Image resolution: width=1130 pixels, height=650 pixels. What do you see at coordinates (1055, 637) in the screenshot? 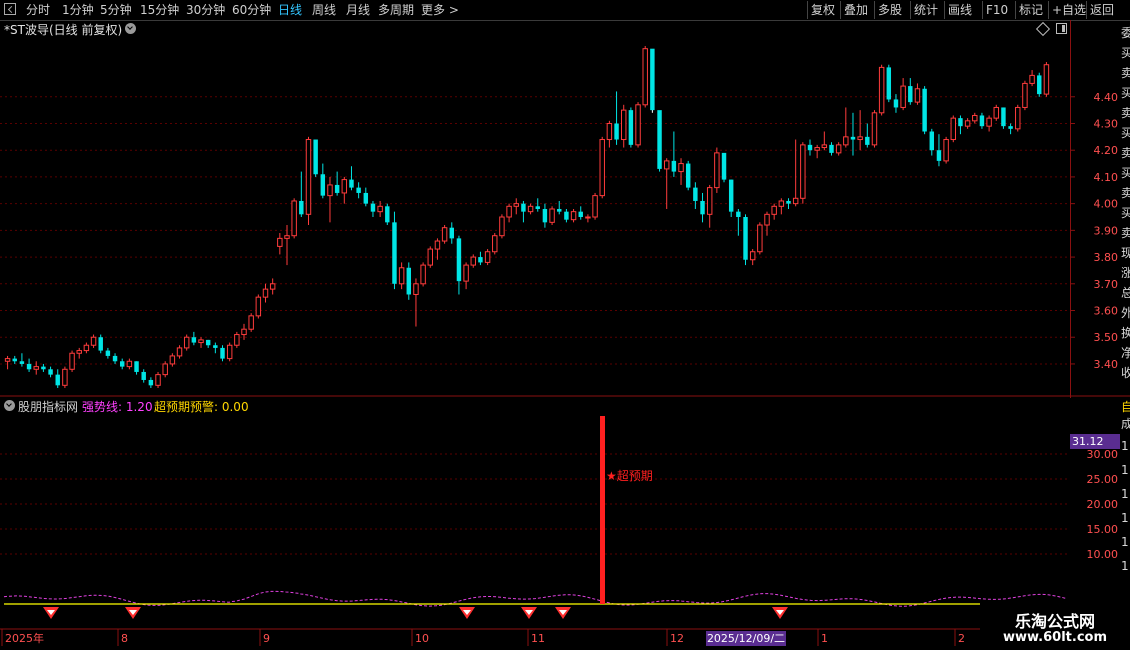
I see `watermark-url: www.60lt.com` at bounding box center [1055, 637].